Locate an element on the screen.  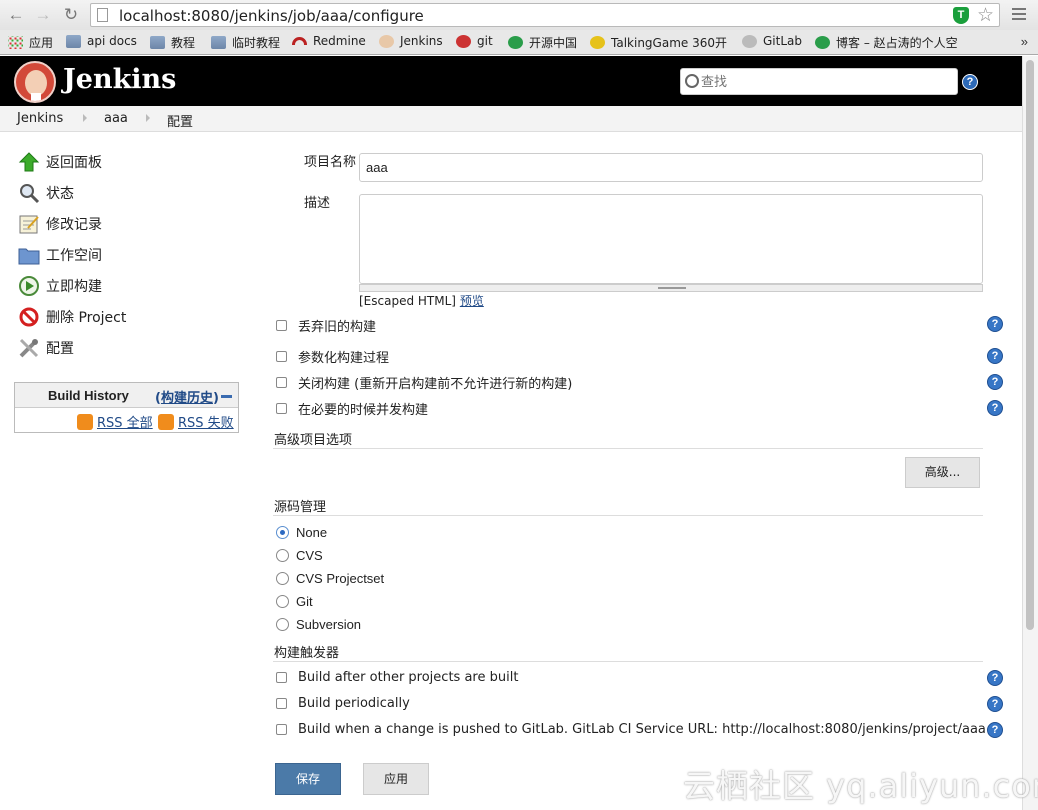
option-parameterized: 参数化构建过程 is located at coordinates (332, 356).